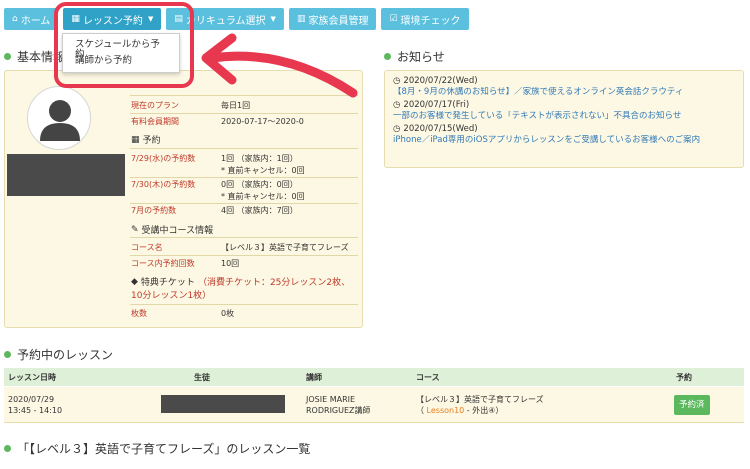 Image resolution: width=750 pixels, height=469 pixels. I want to click on course-count-value: 10回, so click(230, 263).